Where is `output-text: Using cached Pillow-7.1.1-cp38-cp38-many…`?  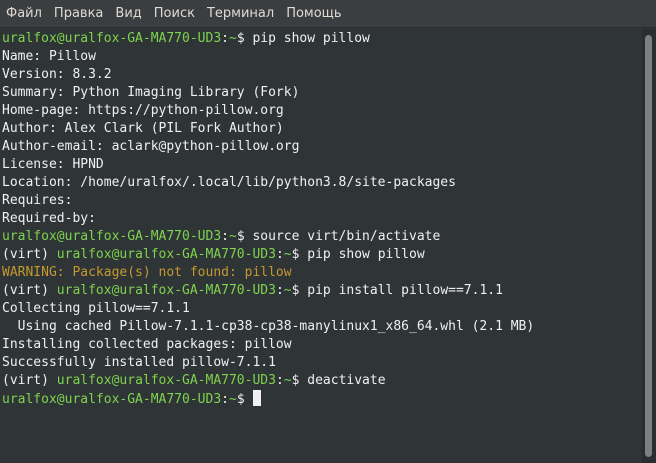 output-text: Using cached Pillow-7.1.1-cp38-cp38-many… is located at coordinates (268, 326).